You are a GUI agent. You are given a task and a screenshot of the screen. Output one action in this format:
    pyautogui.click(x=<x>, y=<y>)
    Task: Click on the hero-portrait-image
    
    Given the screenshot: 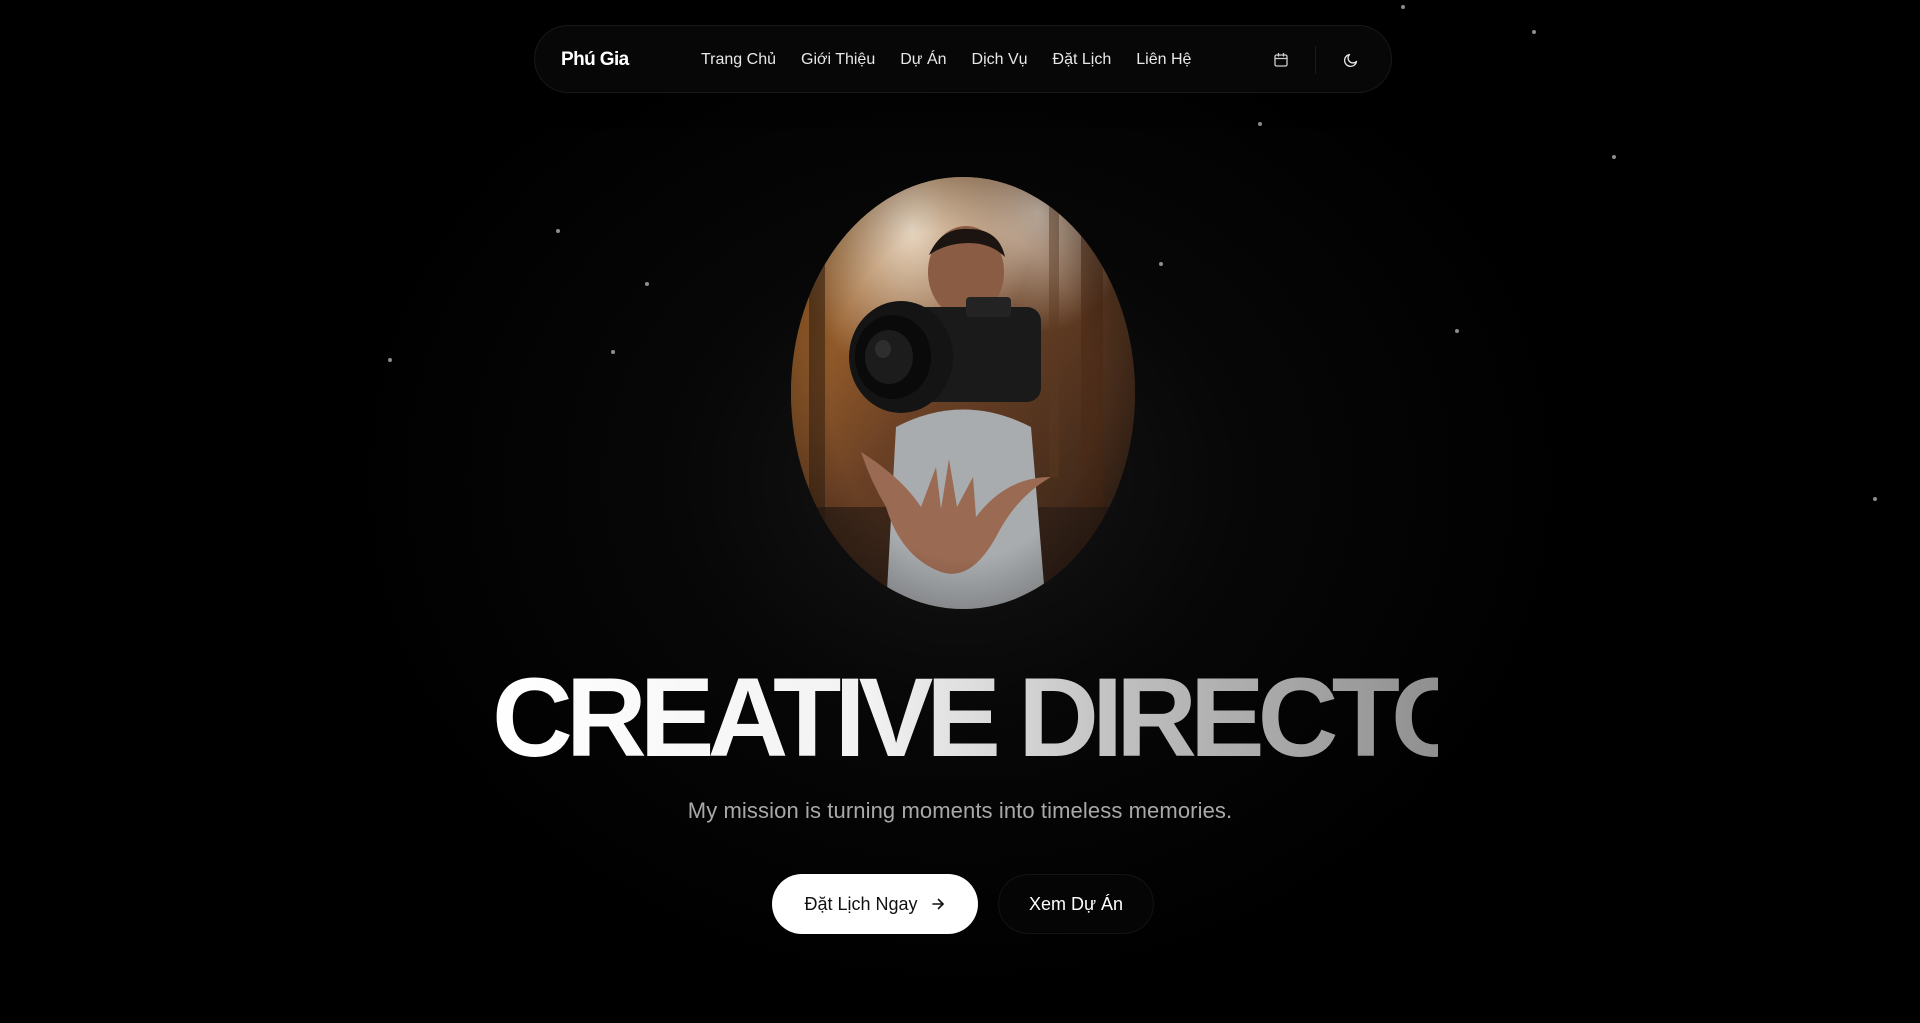 What is the action you would take?
    pyautogui.click(x=963, y=393)
    